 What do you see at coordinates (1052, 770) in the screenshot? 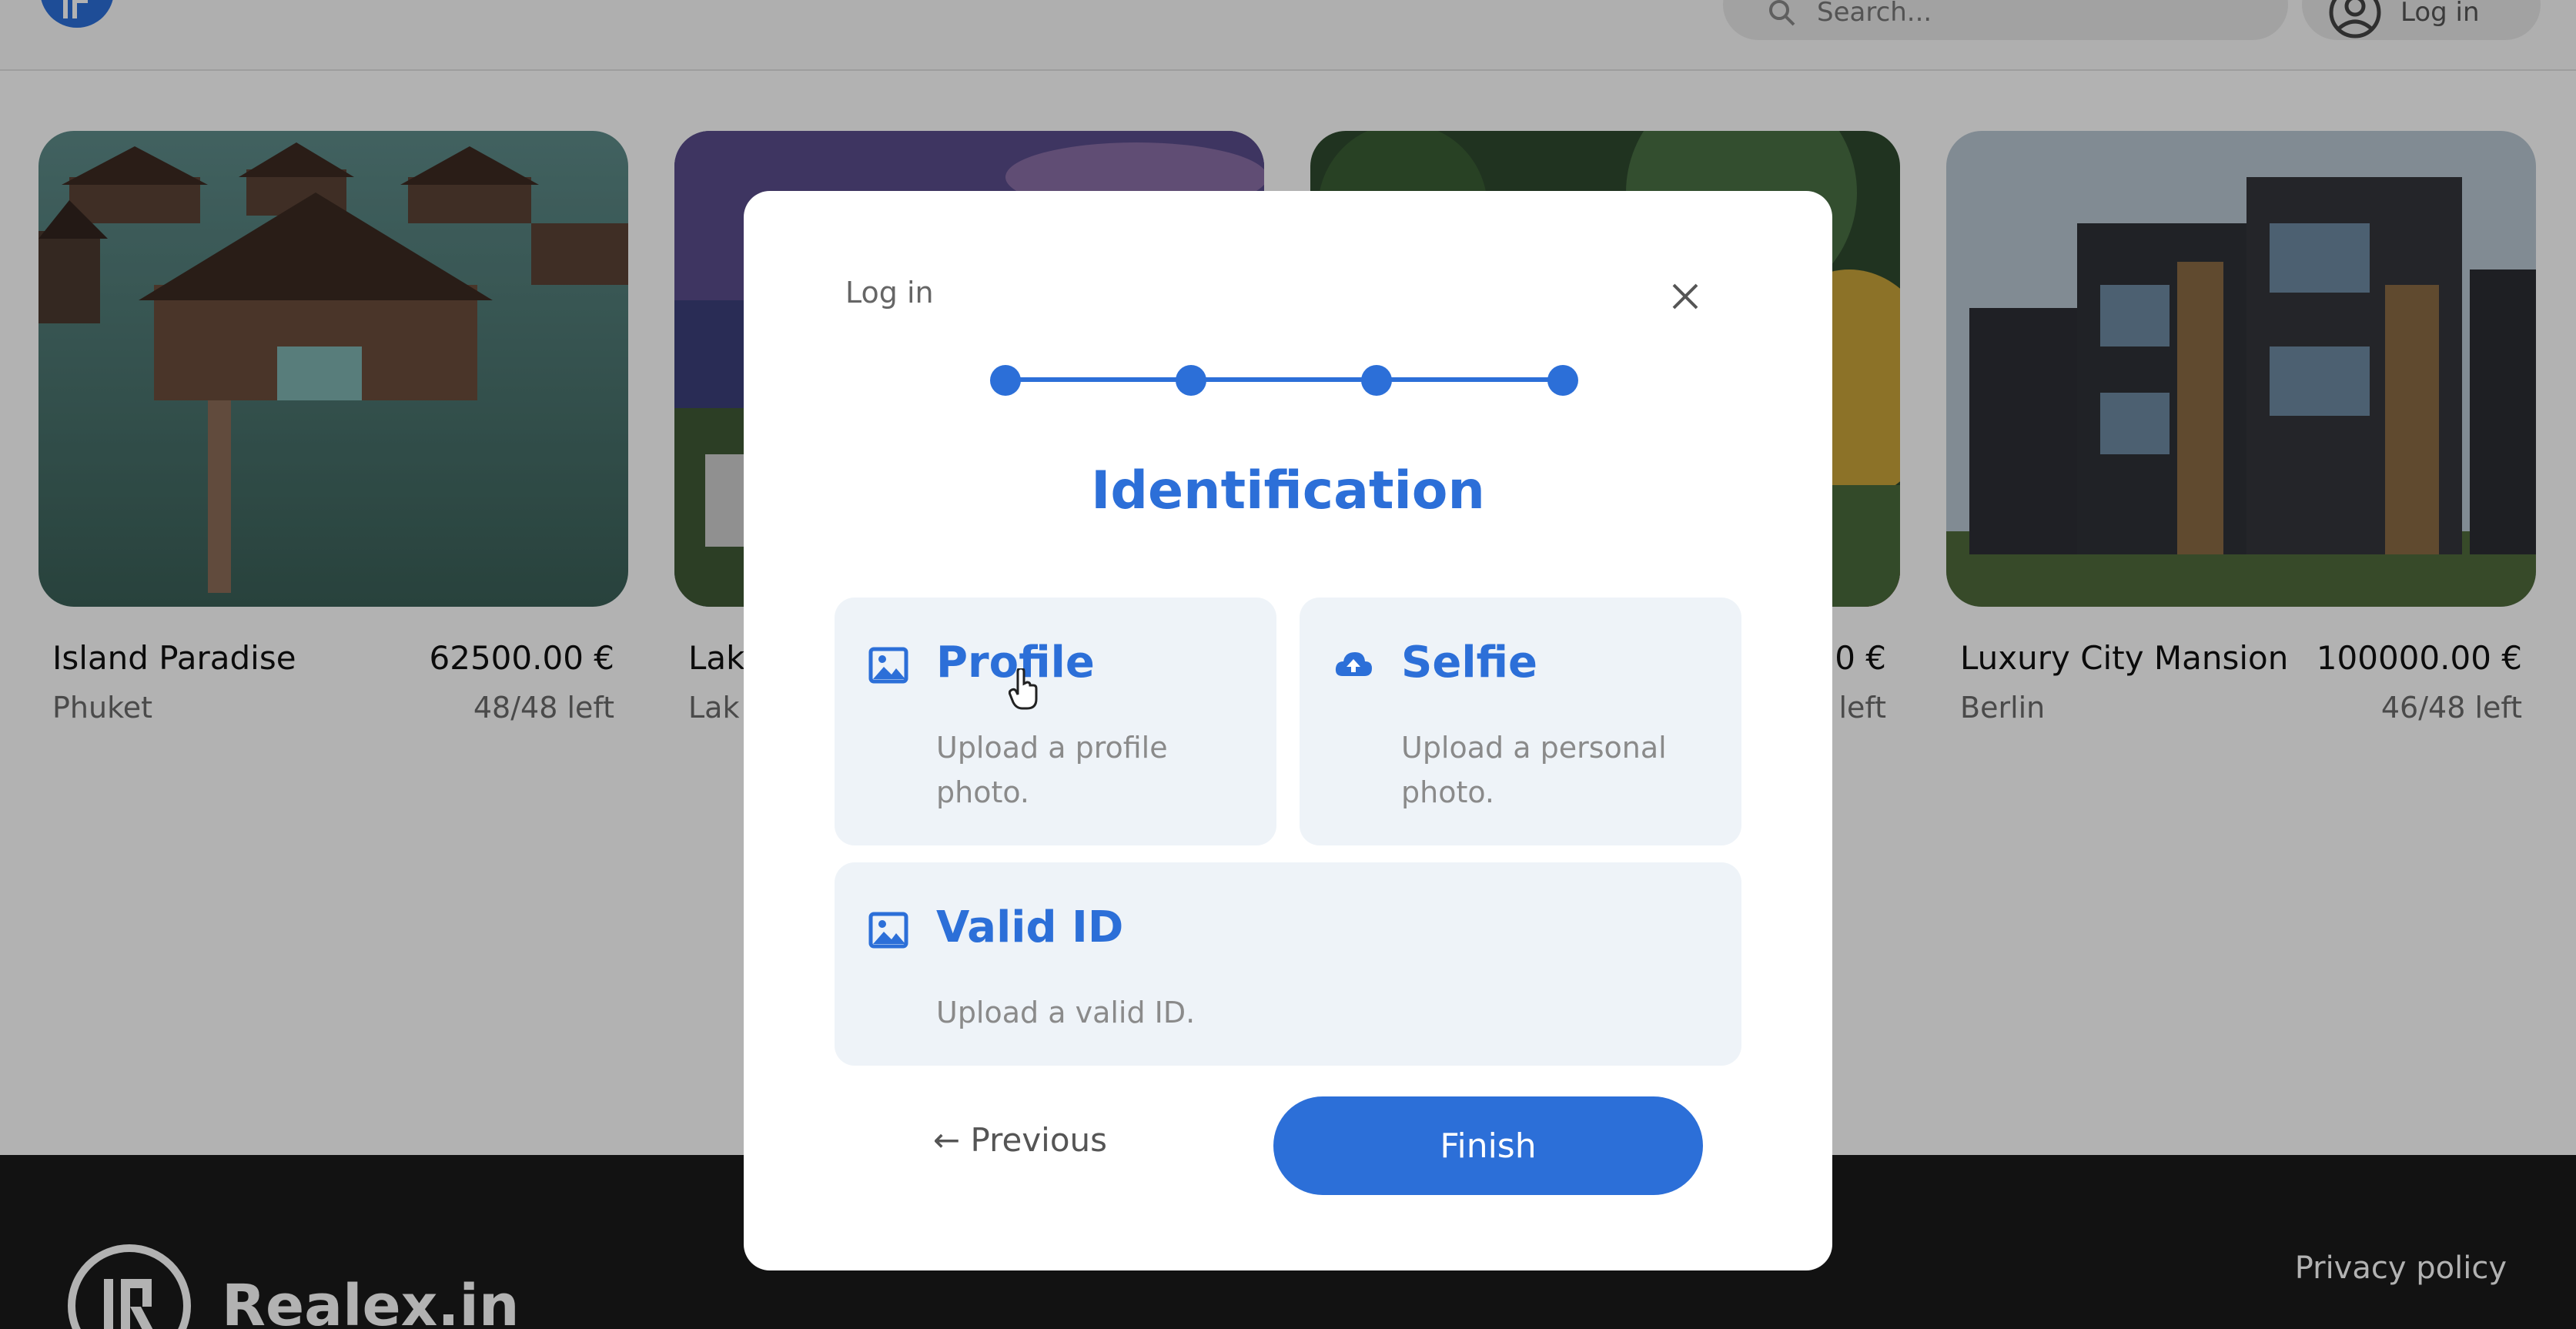
I see `profile-option-desc: Upload a profile photo.` at bounding box center [1052, 770].